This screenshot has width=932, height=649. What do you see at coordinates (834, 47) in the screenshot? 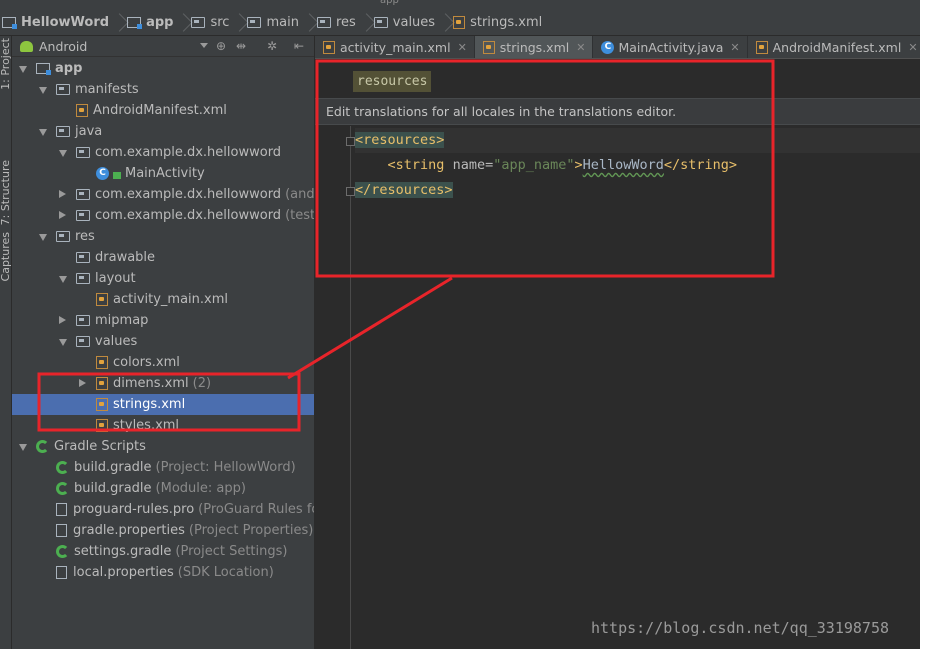
I see `editor-tab: AndroidManifest.xml ✕` at bounding box center [834, 47].